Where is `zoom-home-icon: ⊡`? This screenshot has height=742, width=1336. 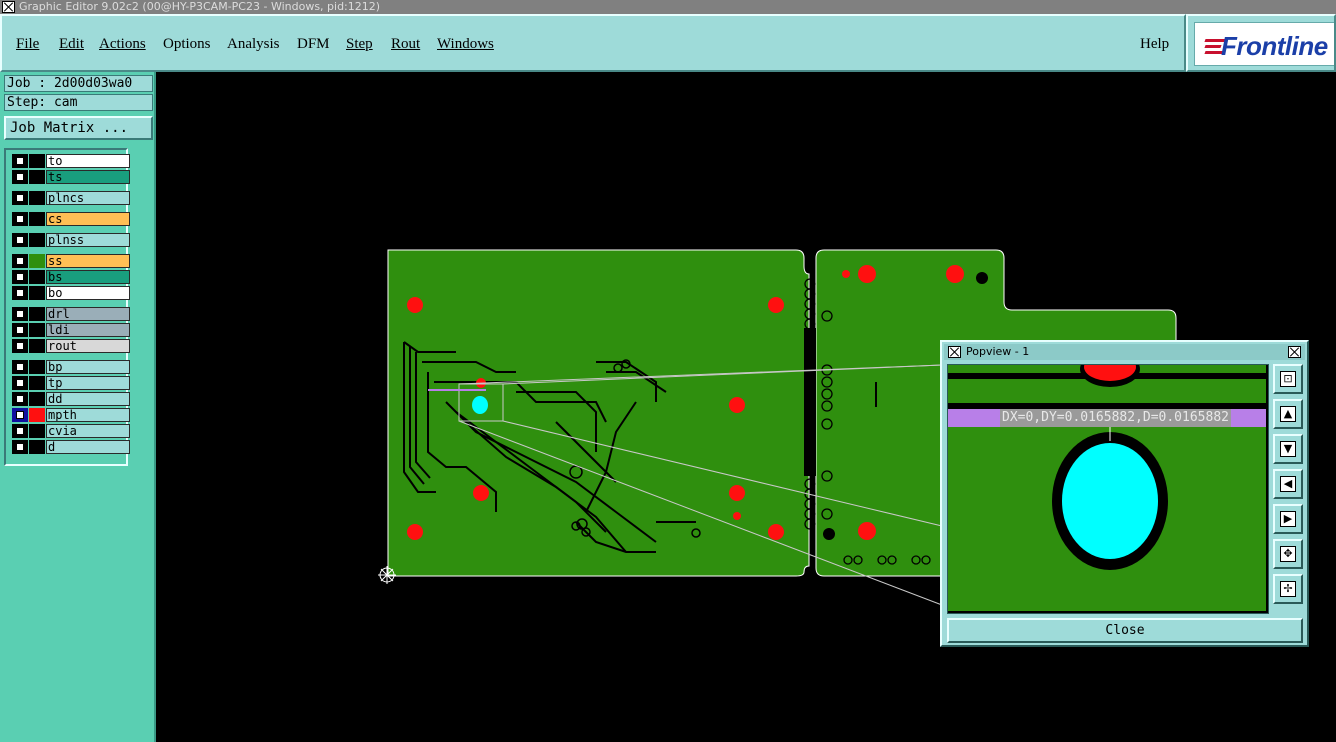 zoom-home-icon: ⊡ is located at coordinates (1288, 379).